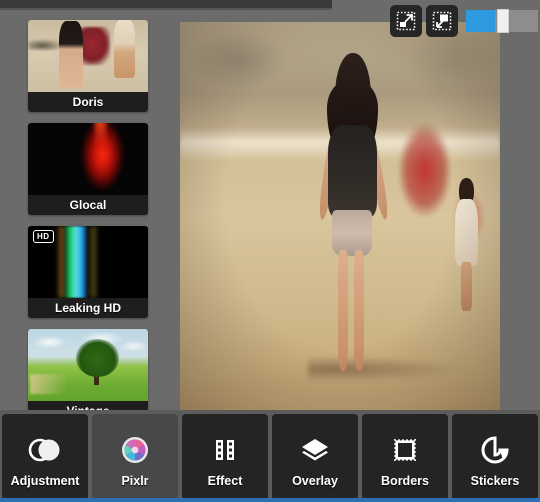 This screenshot has width=540, height=502. Describe the element at coordinates (124, 49) in the screenshot. I see `doris-figure-right` at that location.